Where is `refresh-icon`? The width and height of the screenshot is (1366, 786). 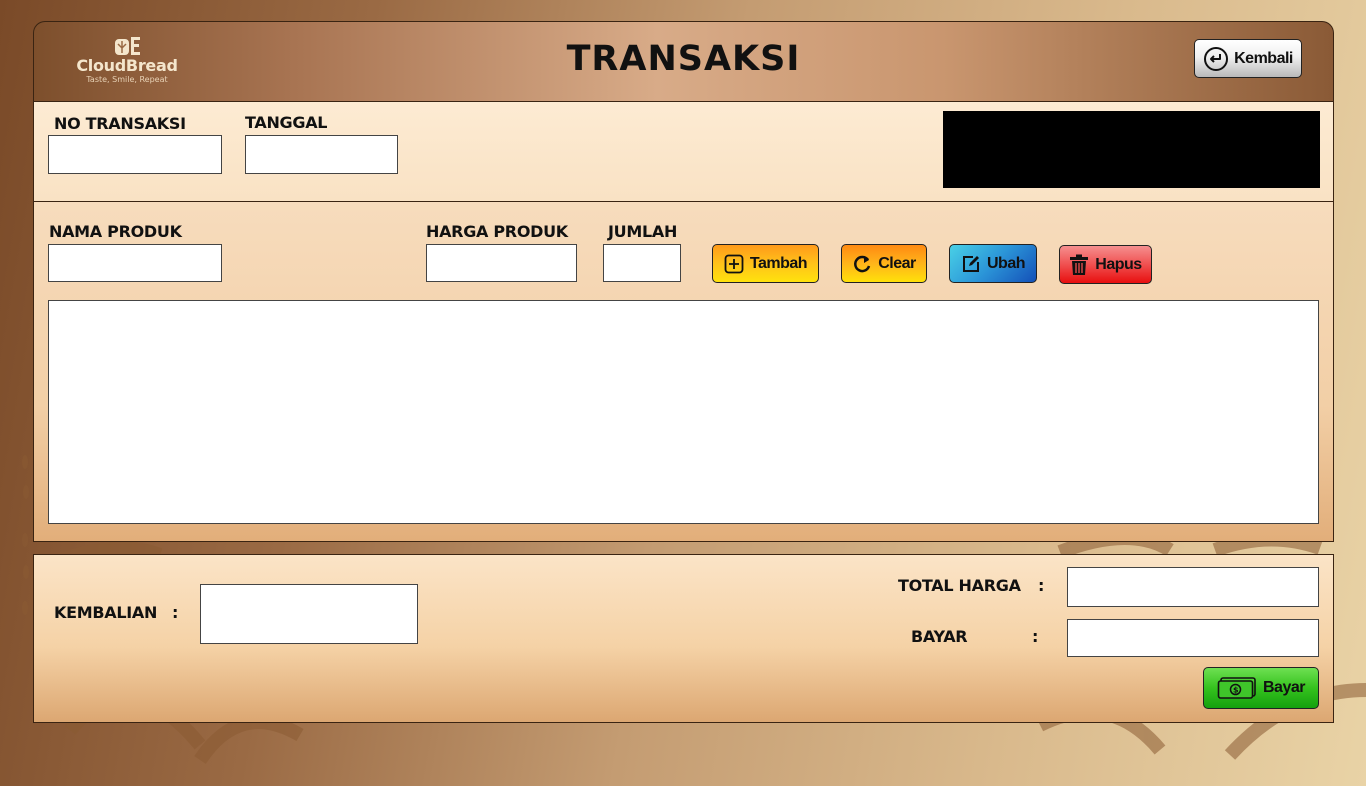
refresh-icon is located at coordinates (862, 263).